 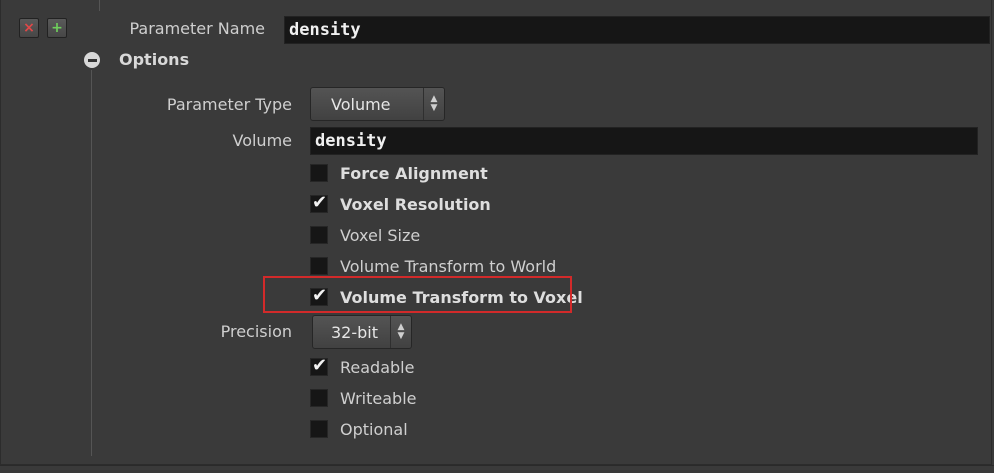 What do you see at coordinates (644, 141) in the screenshot?
I see `volume-field: density` at bounding box center [644, 141].